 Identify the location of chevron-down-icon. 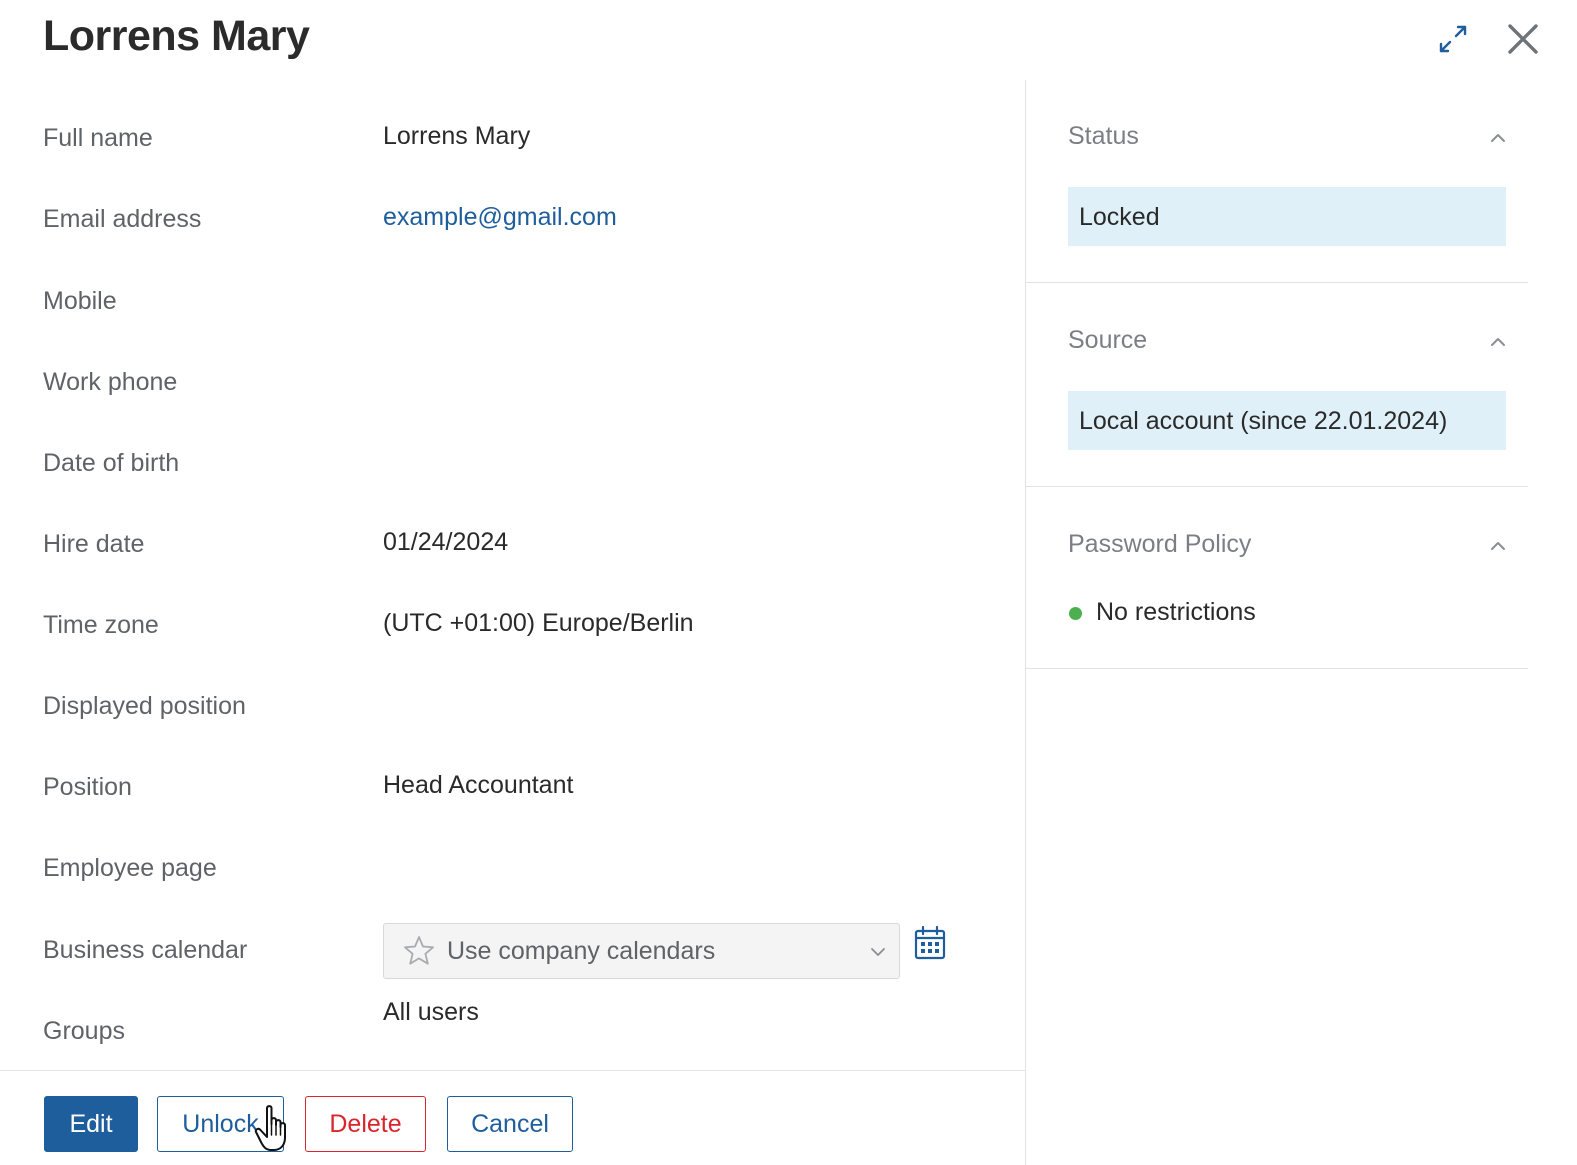
(878, 952).